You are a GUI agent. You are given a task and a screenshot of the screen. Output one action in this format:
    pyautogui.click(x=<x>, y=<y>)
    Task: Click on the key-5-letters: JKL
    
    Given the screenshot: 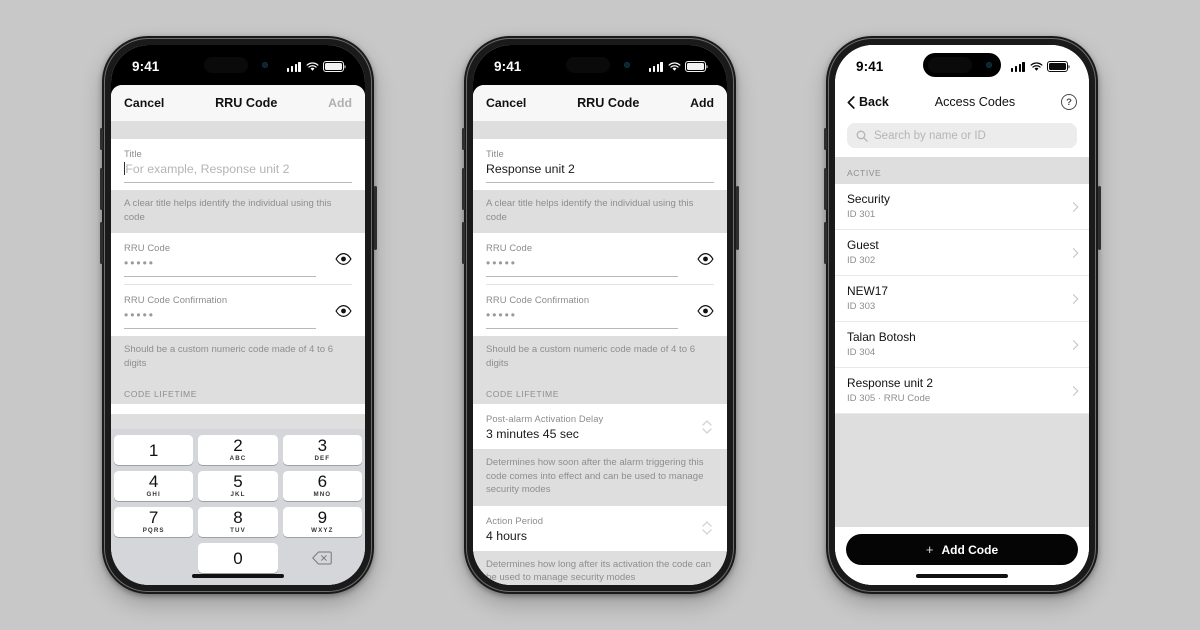 What is the action you would take?
    pyautogui.click(x=238, y=495)
    